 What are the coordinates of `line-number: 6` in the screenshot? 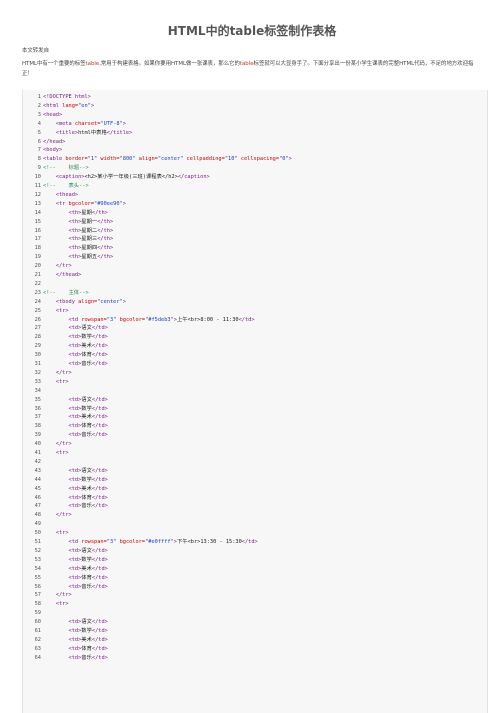 It's located at (39, 141).